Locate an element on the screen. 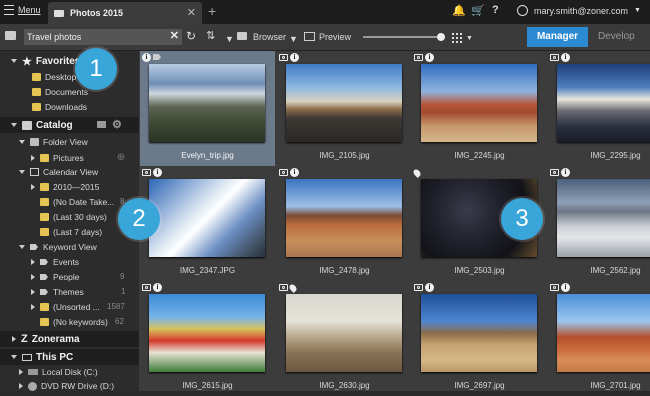 The height and width of the screenshot is (396, 650). browser-chevron-icon: ▼ is located at coordinates (293, 39).